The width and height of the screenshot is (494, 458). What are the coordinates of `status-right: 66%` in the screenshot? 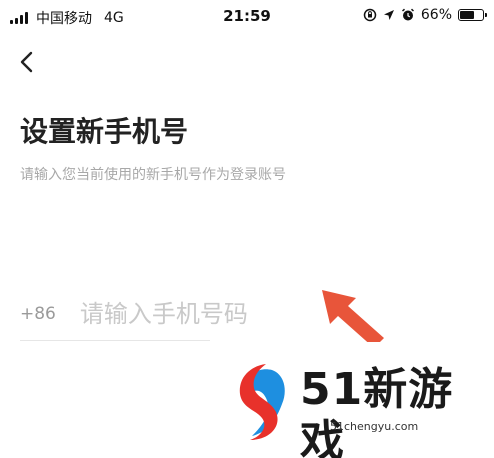 It's located at (425, 15).